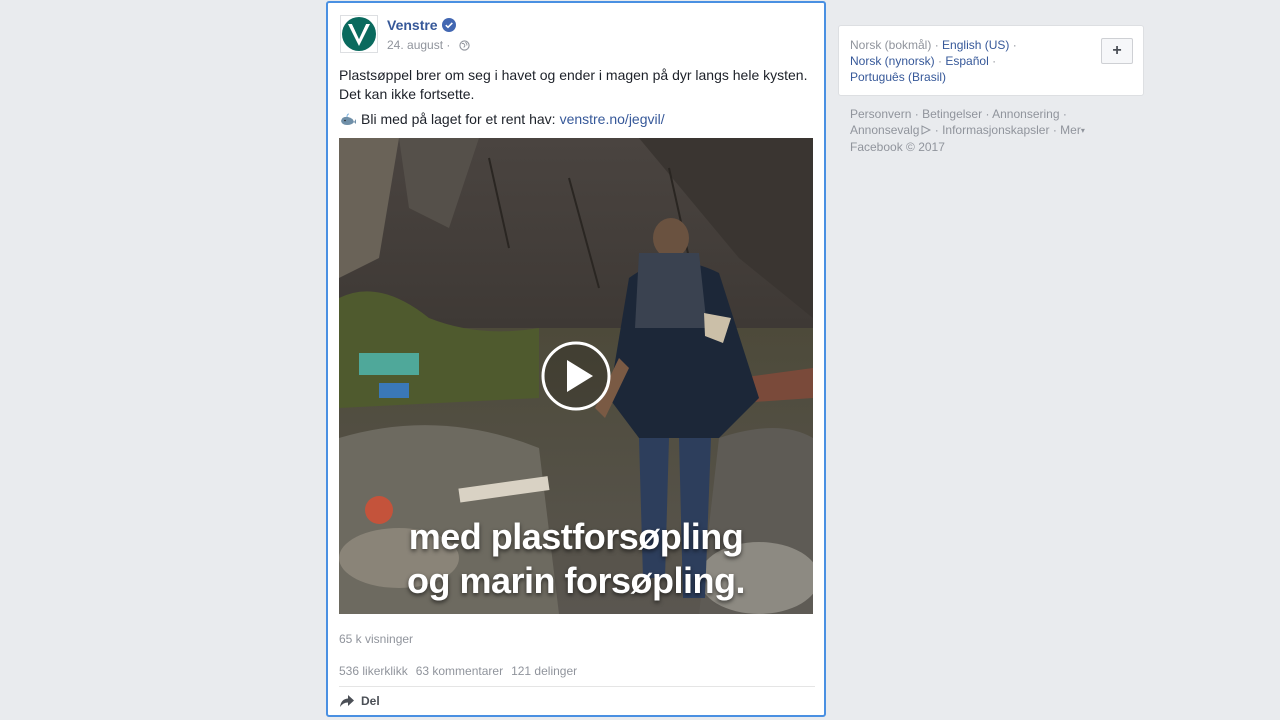 The height and width of the screenshot is (720, 1280). I want to click on footer-link-cookies: Informasjonskapsler, so click(995, 130).